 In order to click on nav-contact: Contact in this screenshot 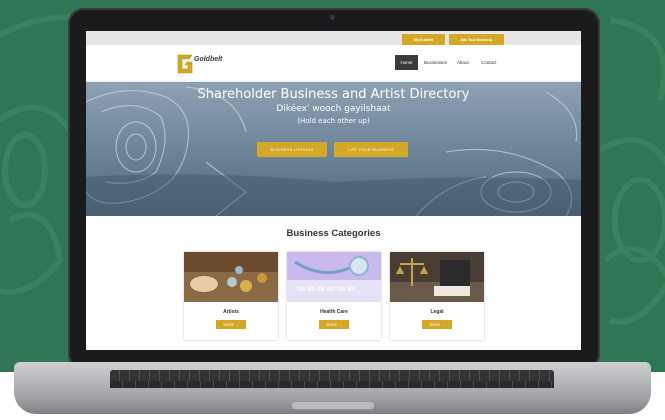, I will do `click(489, 62)`.